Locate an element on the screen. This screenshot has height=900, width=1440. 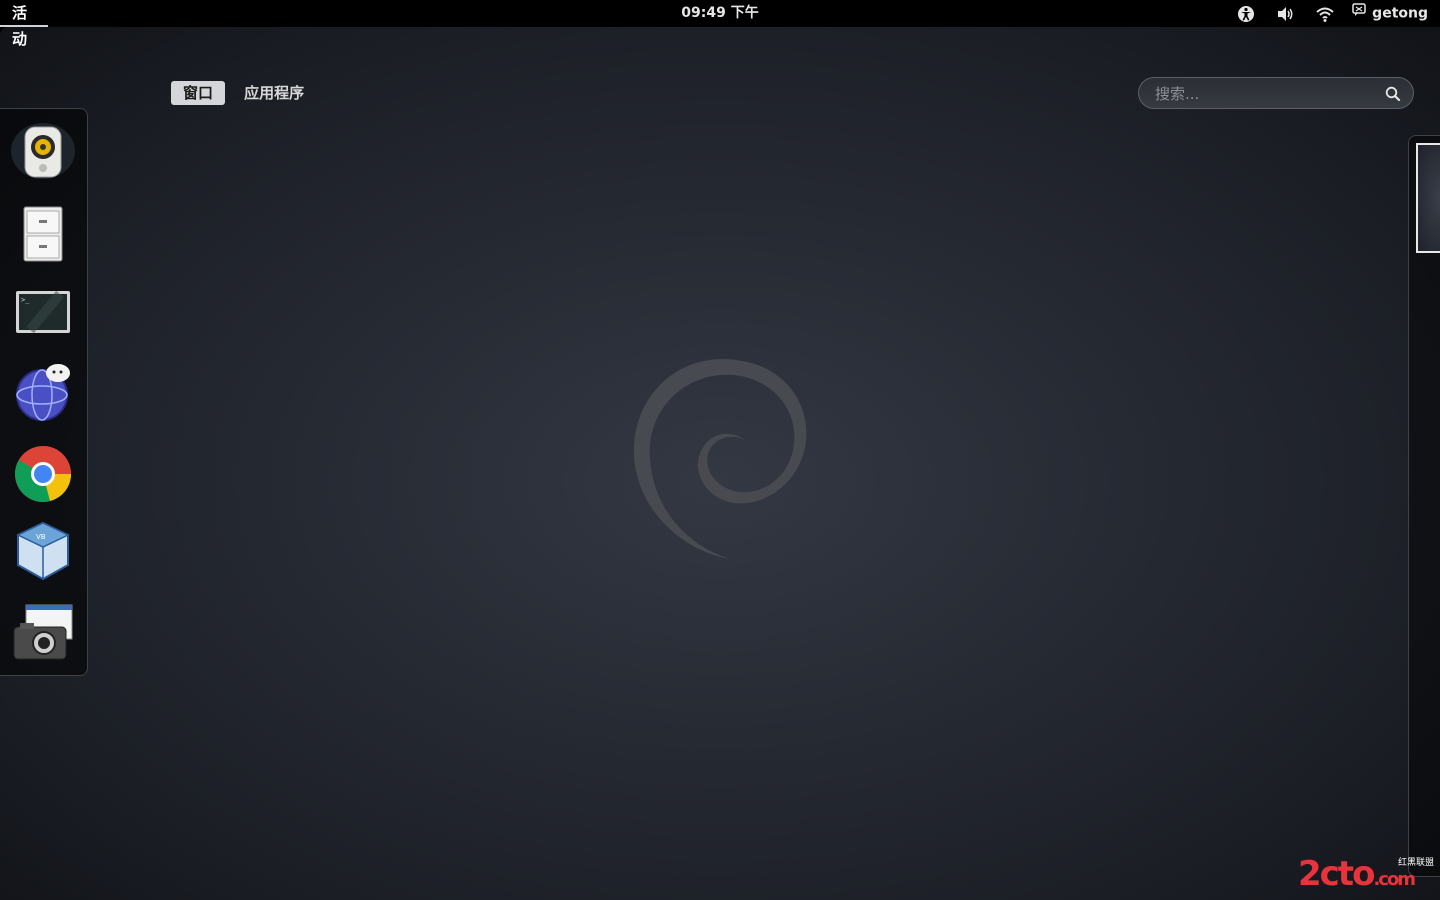
debian-logo is located at coordinates (720, 459).